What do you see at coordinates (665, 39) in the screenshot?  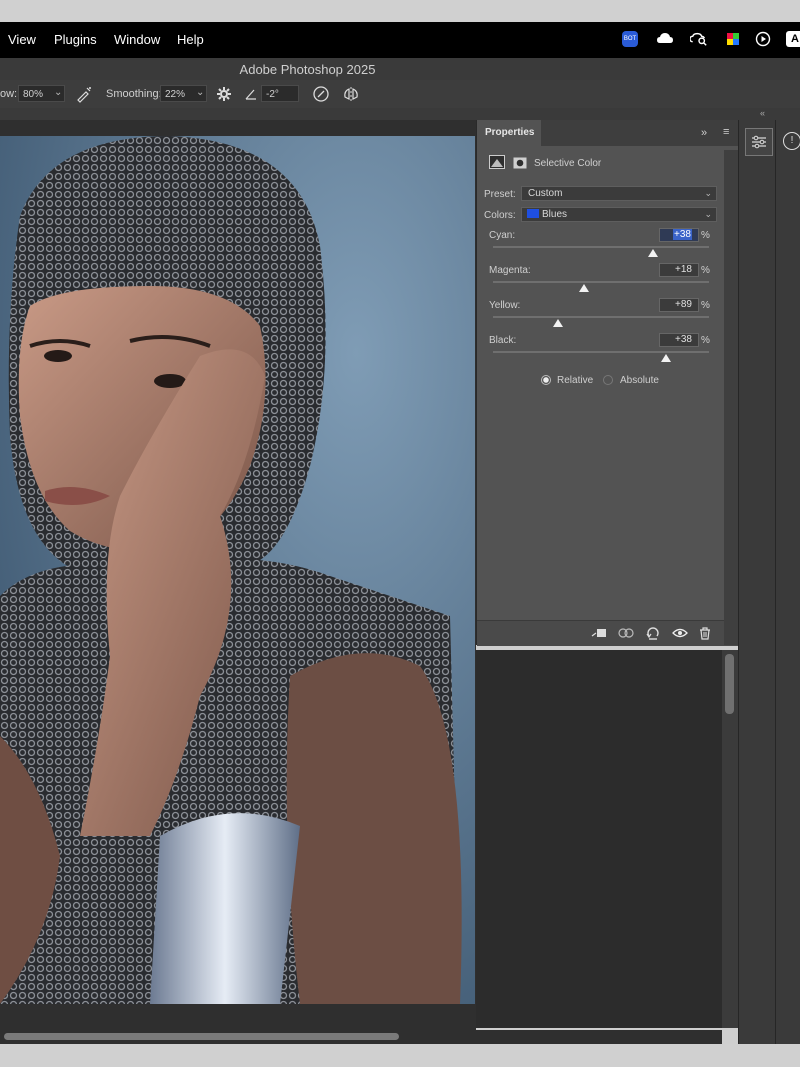 I see `cloud-sync-icon` at bounding box center [665, 39].